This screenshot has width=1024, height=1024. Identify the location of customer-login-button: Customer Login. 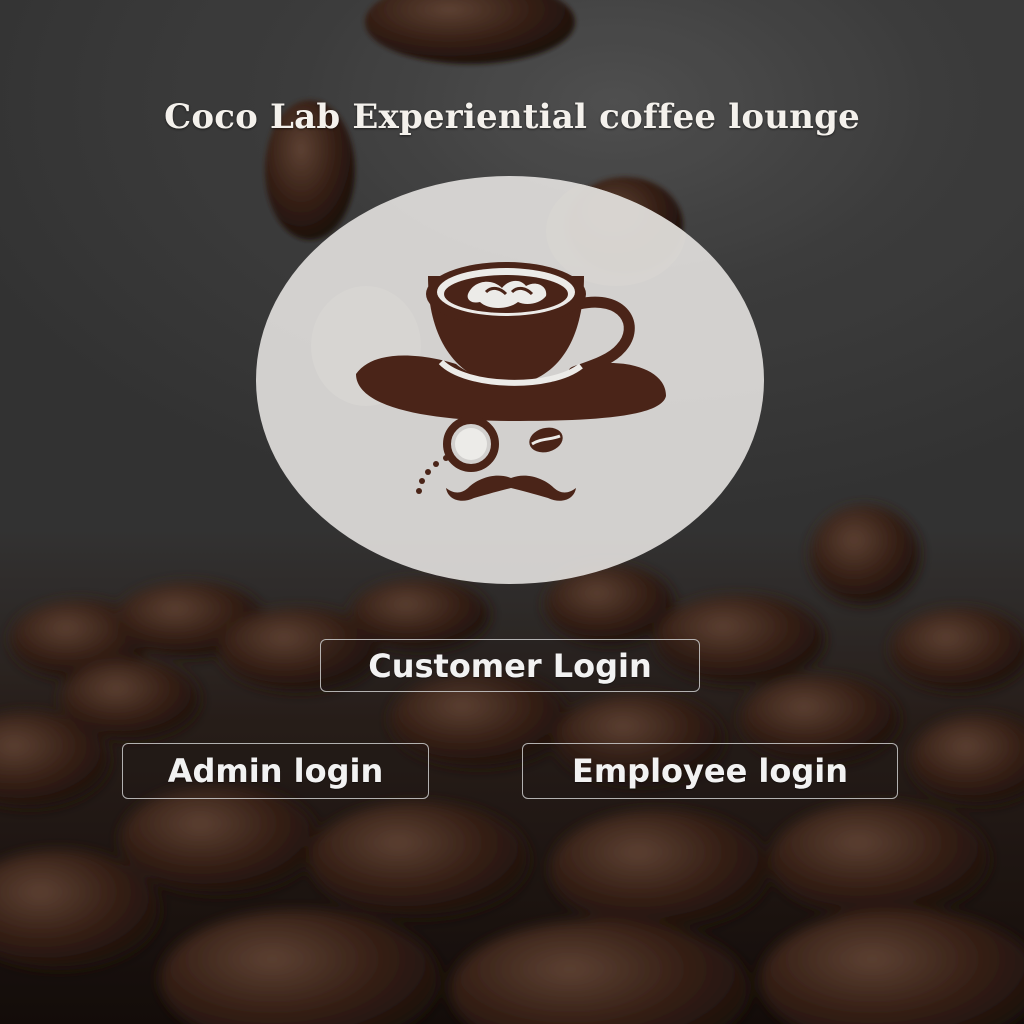
(510, 665).